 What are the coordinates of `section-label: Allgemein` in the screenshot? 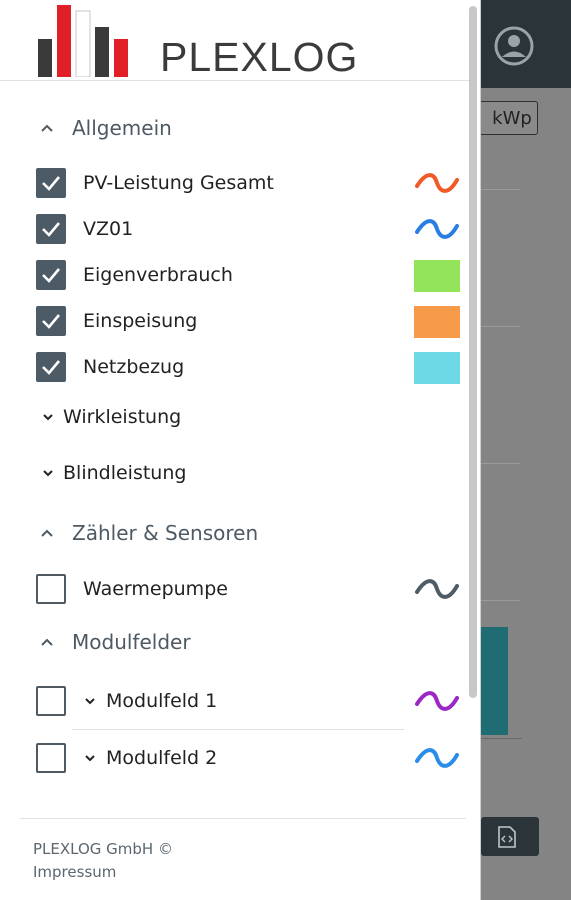 It's located at (122, 128).